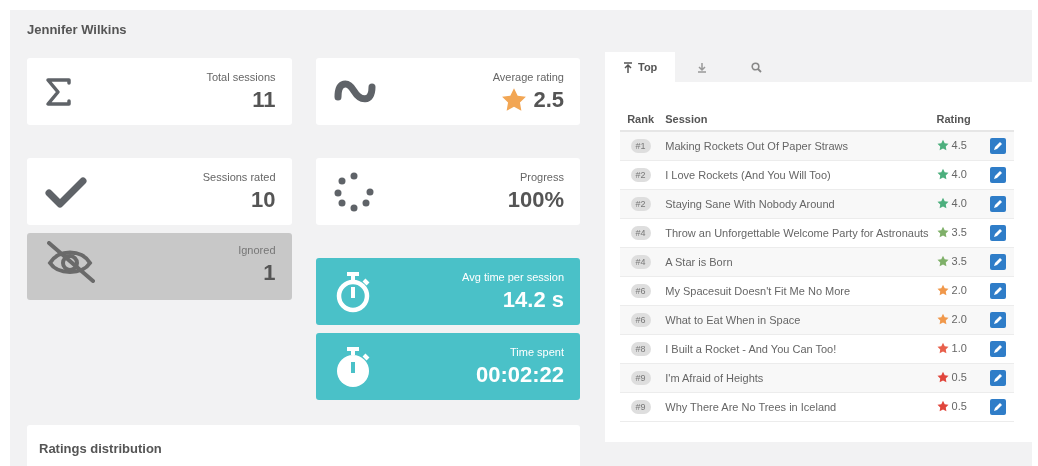  What do you see at coordinates (535, 199) in the screenshot?
I see `stat-value: 100%` at bounding box center [535, 199].